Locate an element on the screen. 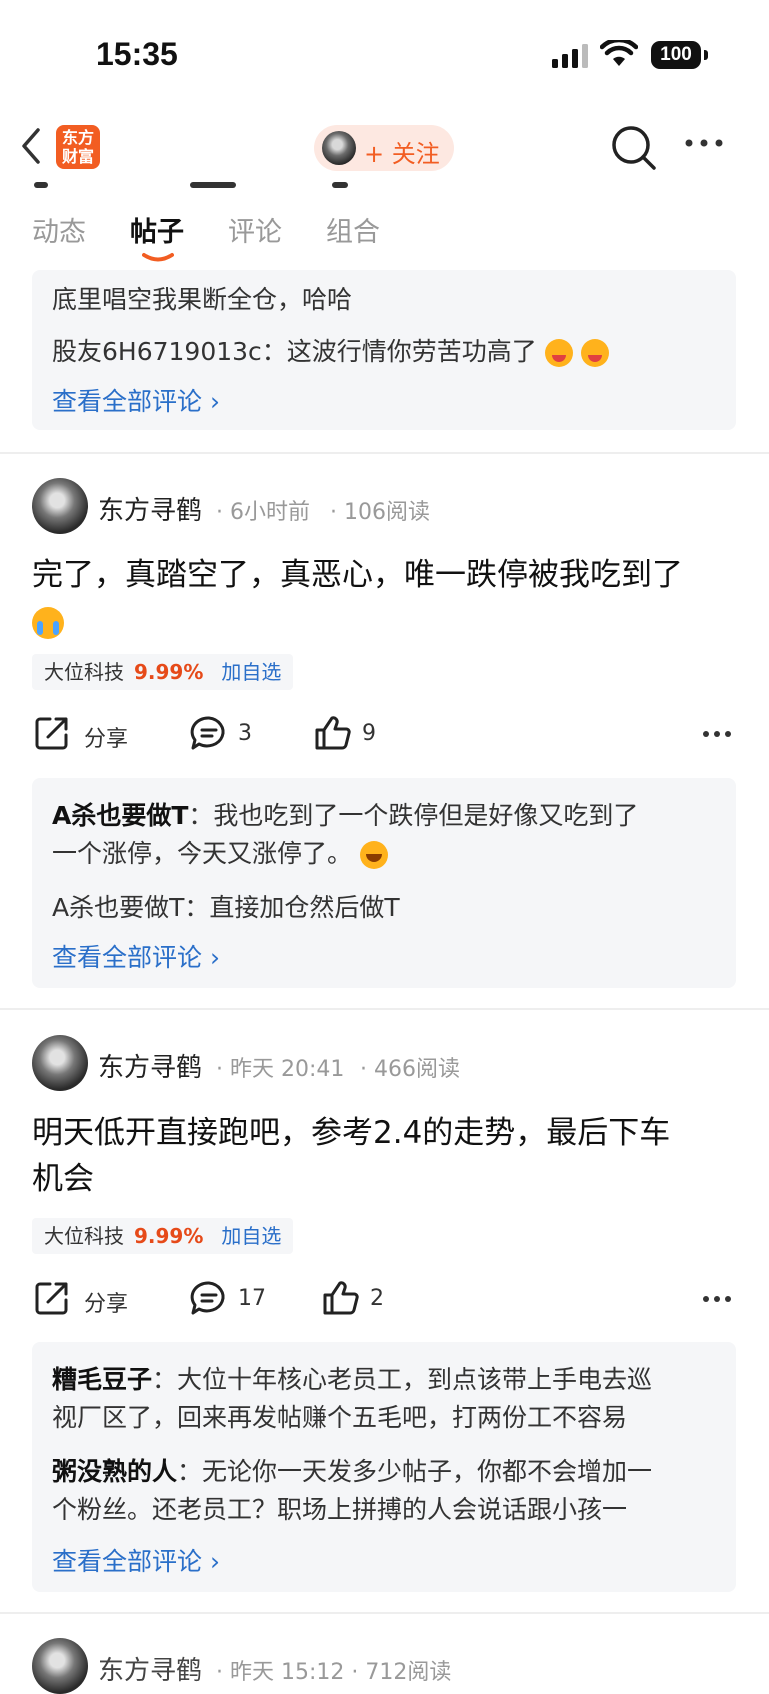 This screenshot has width=769, height=1694. wifi-icon is located at coordinates (619, 53).